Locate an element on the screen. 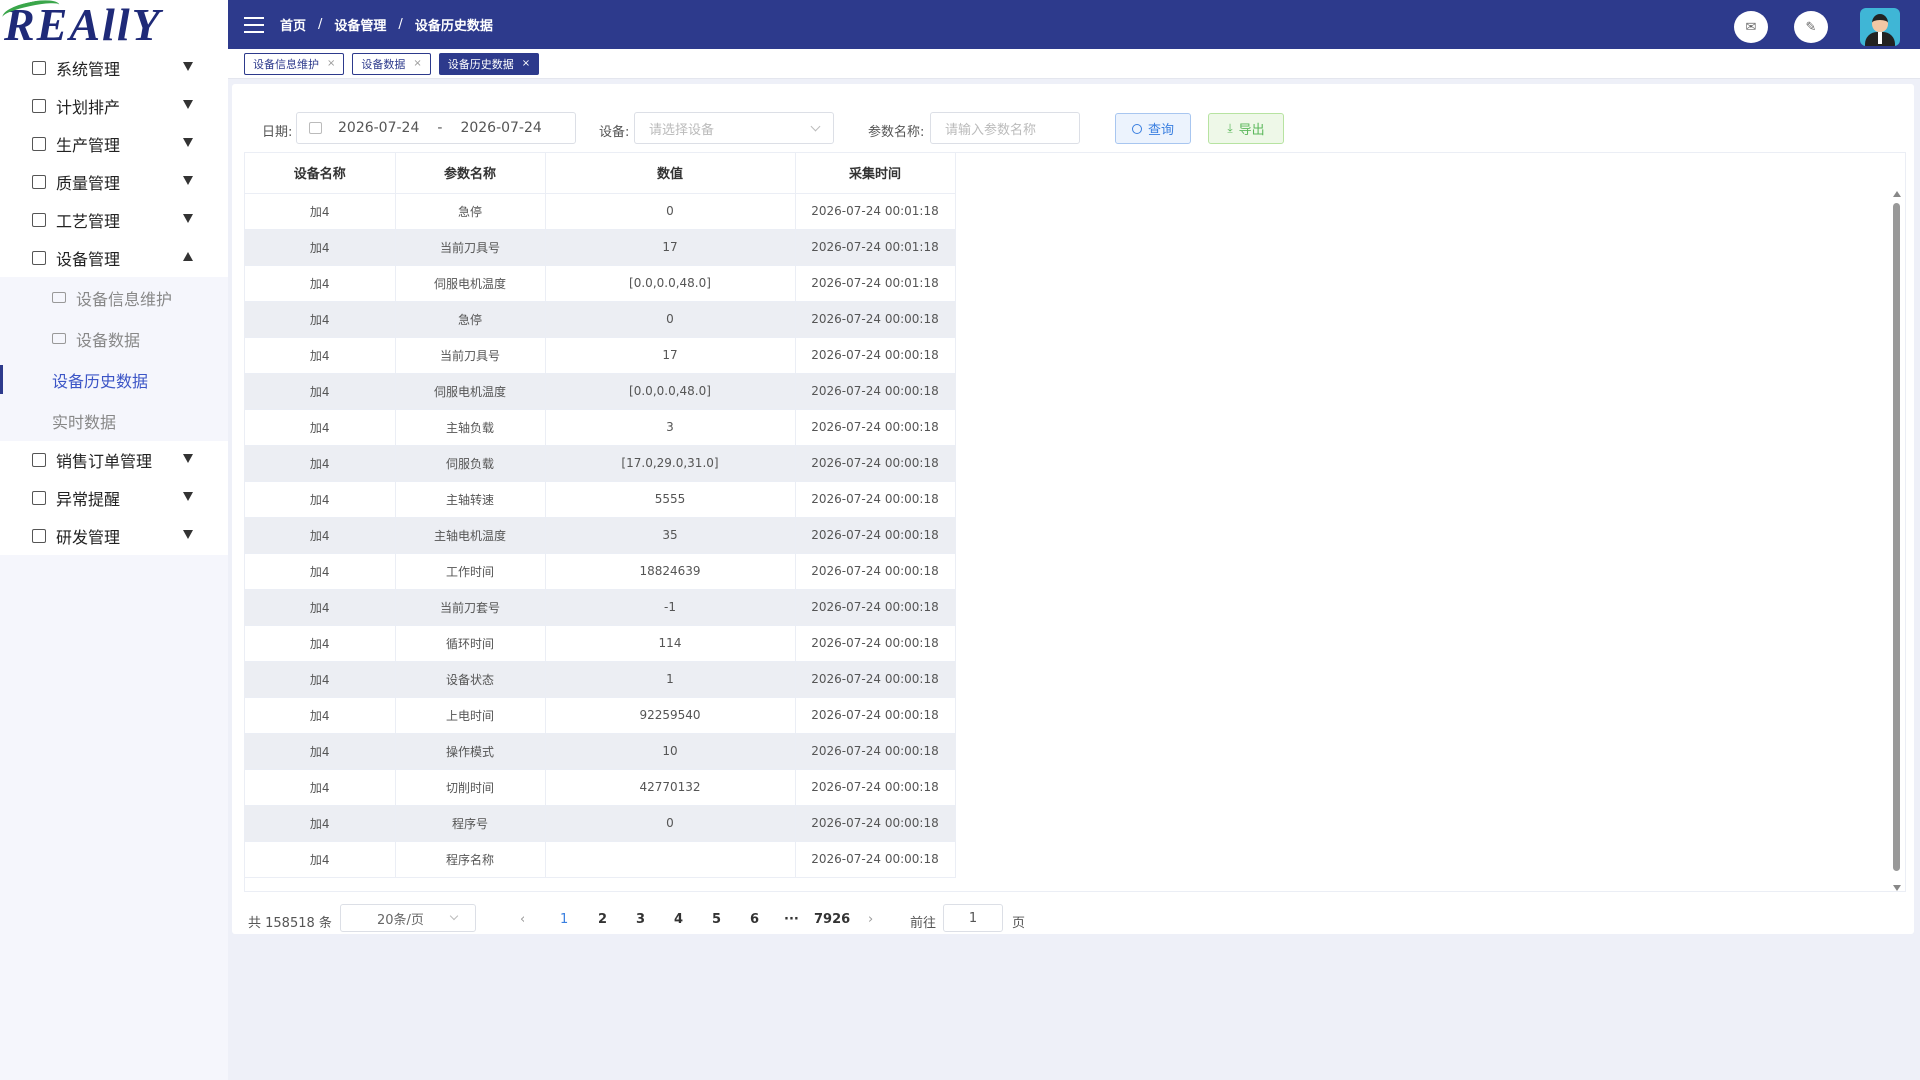  receipt-icon is located at coordinates (39, 460).